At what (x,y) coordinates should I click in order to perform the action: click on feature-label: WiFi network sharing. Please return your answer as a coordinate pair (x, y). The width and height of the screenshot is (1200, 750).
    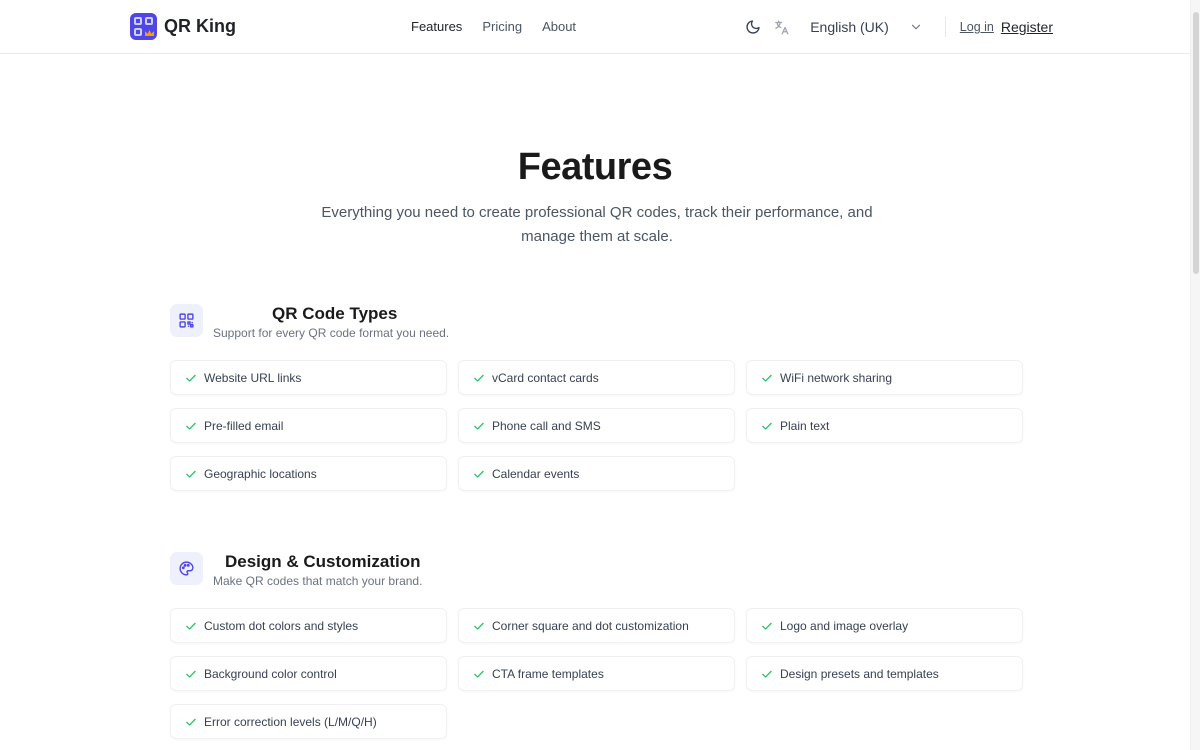
    Looking at the image, I should click on (836, 377).